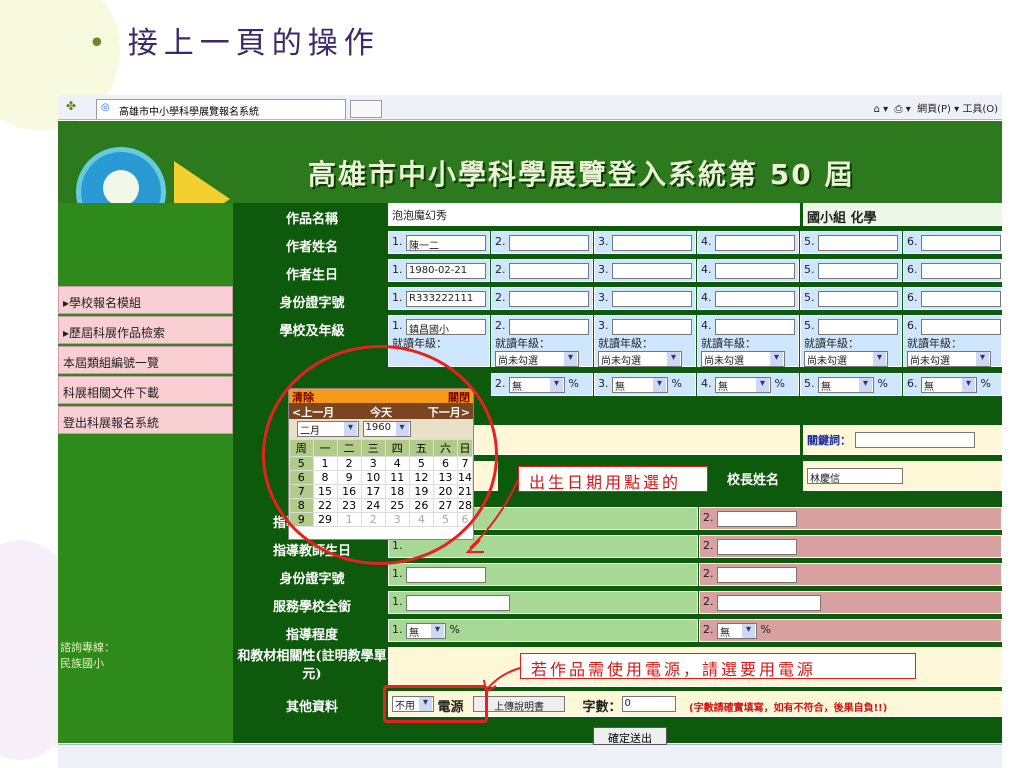 The image size is (1024, 768). What do you see at coordinates (446, 575) in the screenshot?
I see `teacher-id1-input` at bounding box center [446, 575].